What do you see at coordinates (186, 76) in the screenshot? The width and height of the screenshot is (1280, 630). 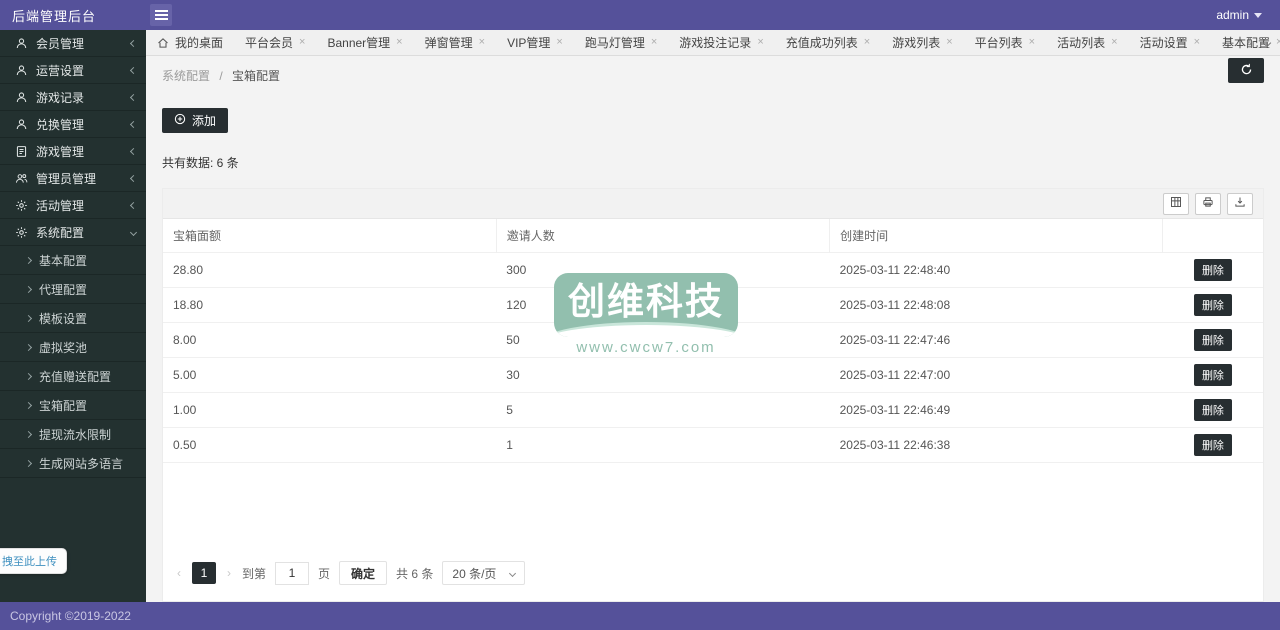 I see `breadcrumb-parent: 系统配置` at bounding box center [186, 76].